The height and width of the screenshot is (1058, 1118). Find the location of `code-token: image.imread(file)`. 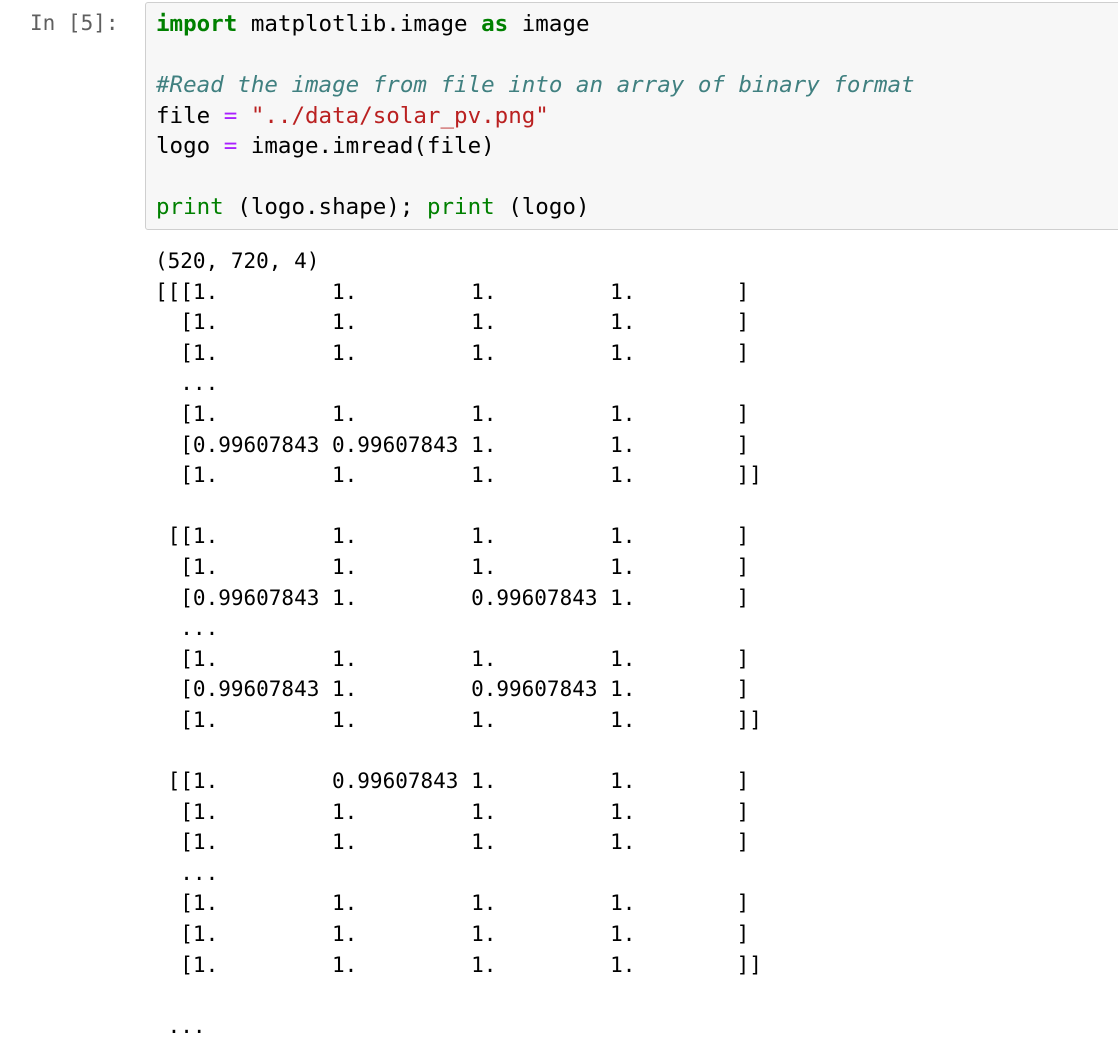

code-token: image.imread(file) is located at coordinates (366, 146).